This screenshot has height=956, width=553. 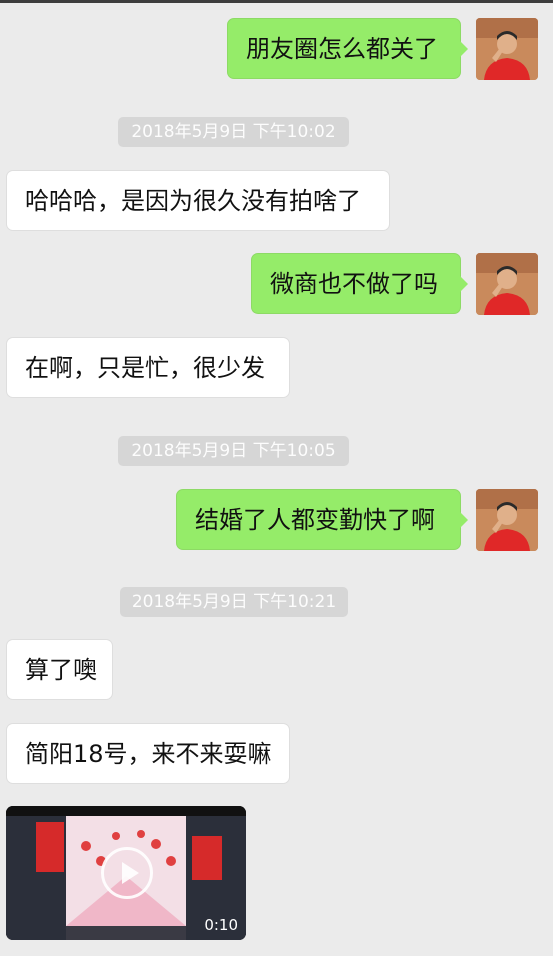 I want to click on play-icon, so click(x=127, y=873).